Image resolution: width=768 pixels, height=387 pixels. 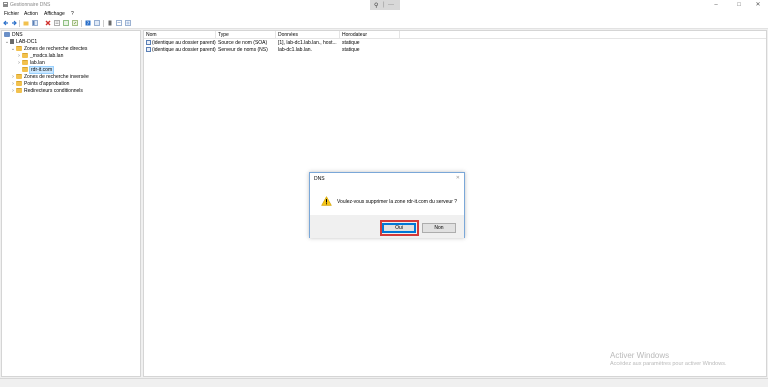 What do you see at coordinates (739, 5) in the screenshot?
I see `maximize-button: □` at bounding box center [739, 5].